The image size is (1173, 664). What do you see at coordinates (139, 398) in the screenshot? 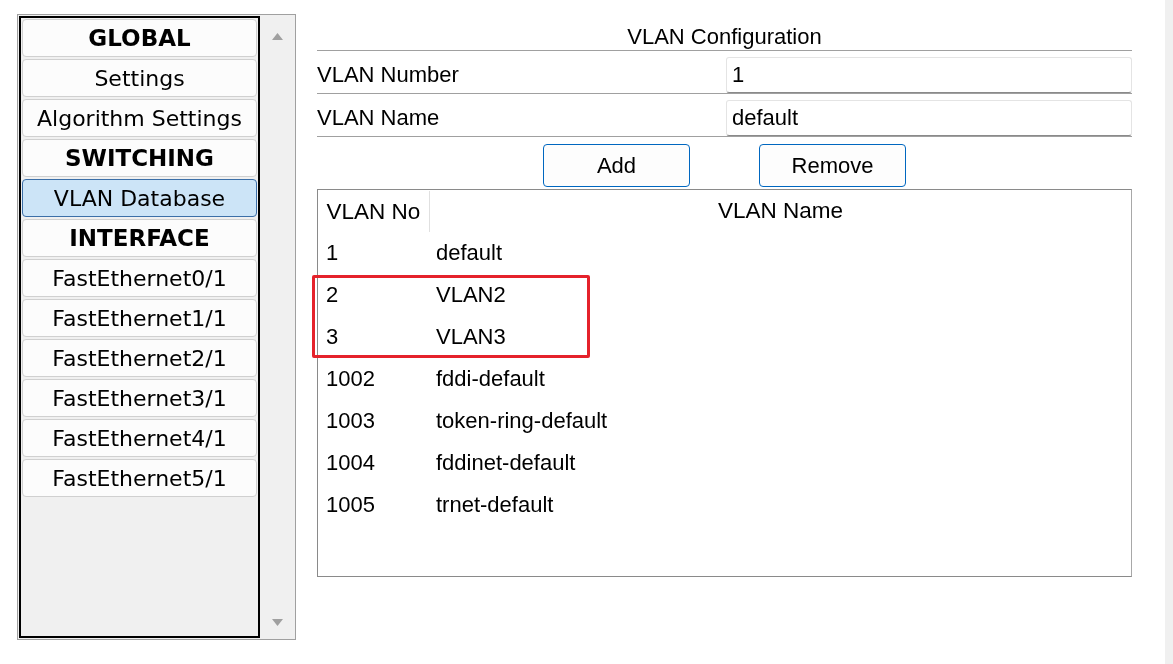
I see `sidebar-item: FastEthernet3/1` at bounding box center [139, 398].